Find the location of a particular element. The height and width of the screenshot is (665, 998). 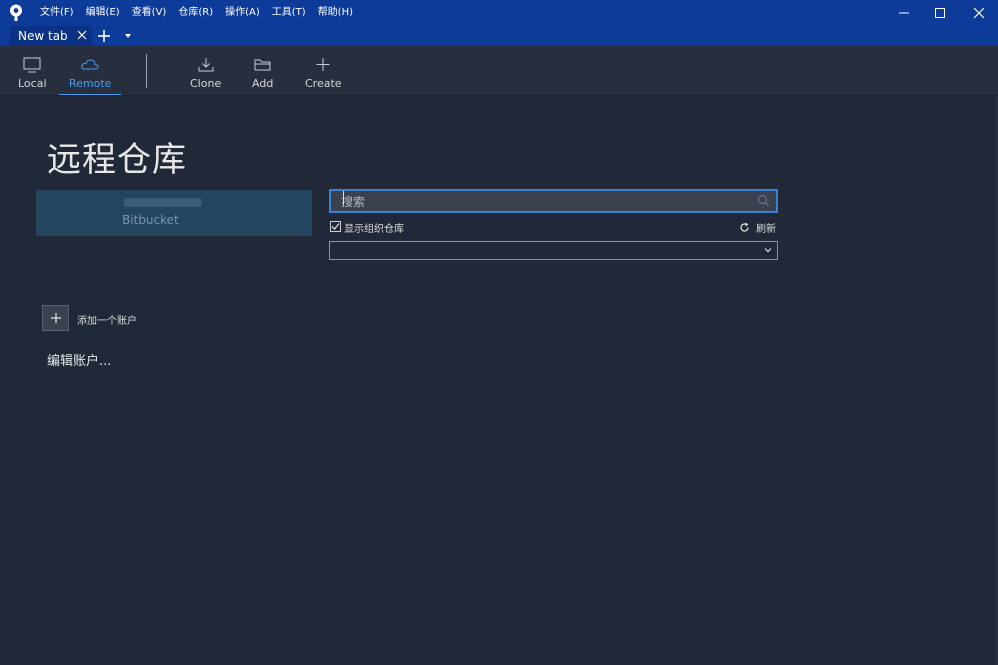

add-label: Add is located at coordinates (263, 83).